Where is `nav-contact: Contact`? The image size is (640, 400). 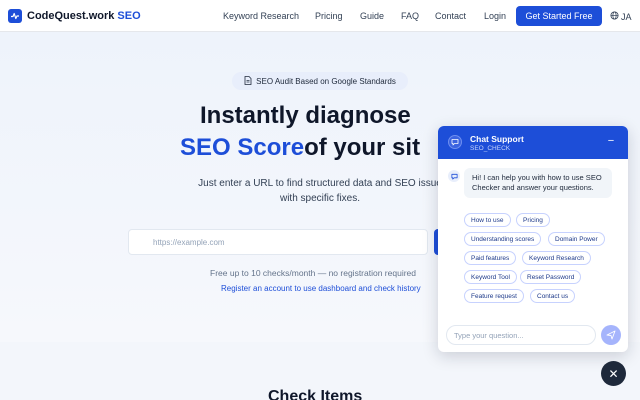
nav-contact: Contact is located at coordinates (450, 16).